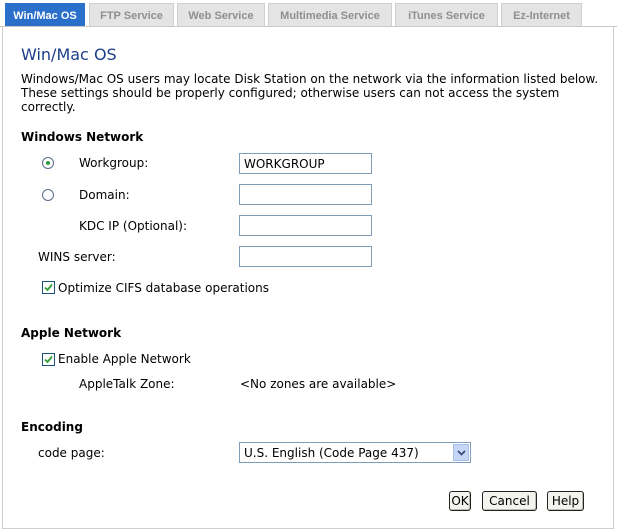  Describe the element at coordinates (131, 15) in the screenshot. I see `tab-ftp-service: FTP Service` at that location.